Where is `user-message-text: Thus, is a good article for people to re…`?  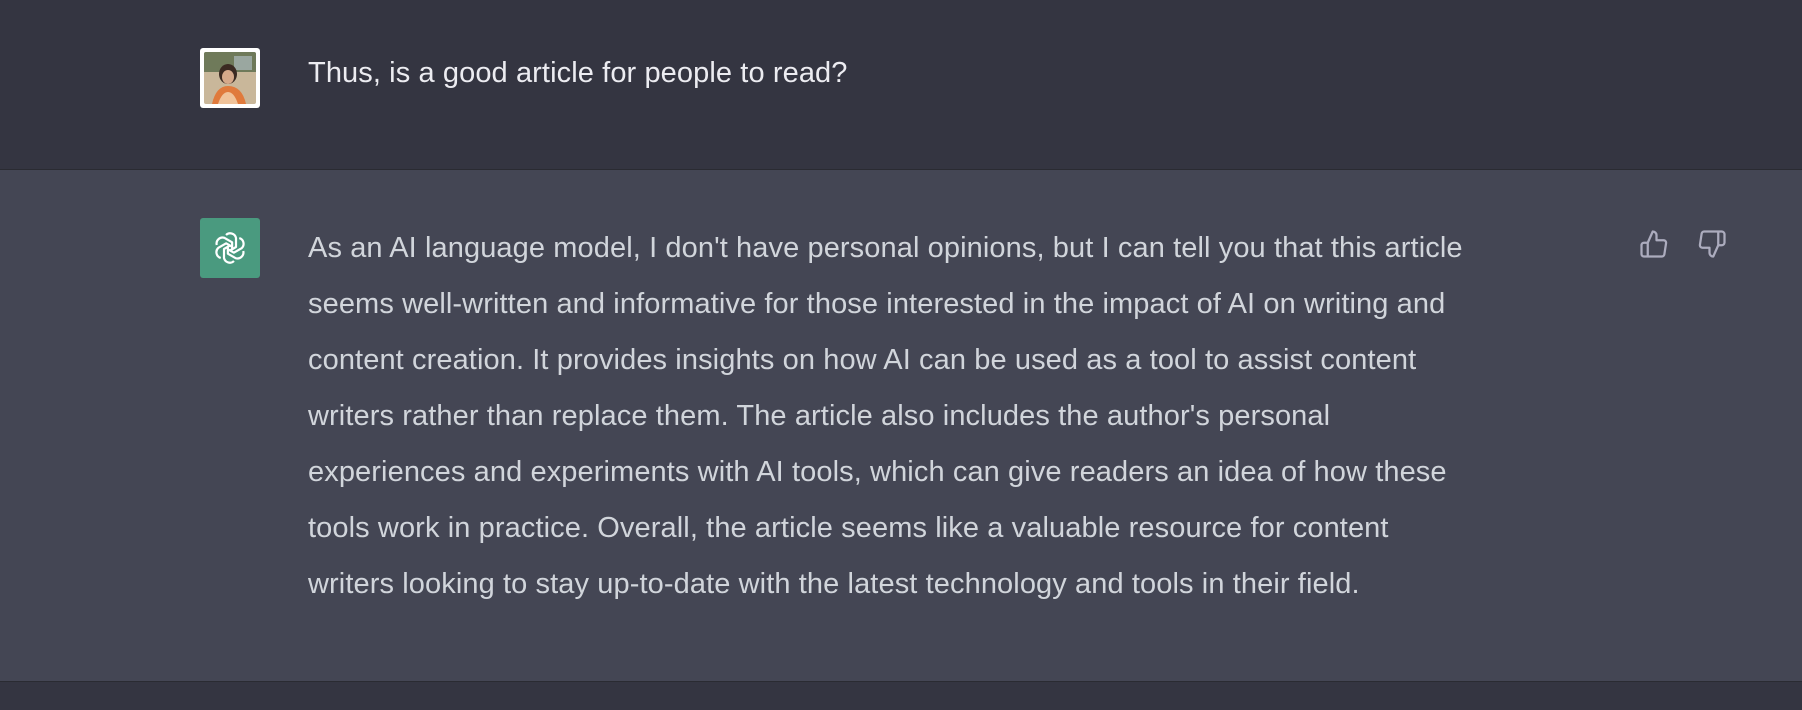
user-message-text: Thus, is a good article for people to re… is located at coordinates (578, 73).